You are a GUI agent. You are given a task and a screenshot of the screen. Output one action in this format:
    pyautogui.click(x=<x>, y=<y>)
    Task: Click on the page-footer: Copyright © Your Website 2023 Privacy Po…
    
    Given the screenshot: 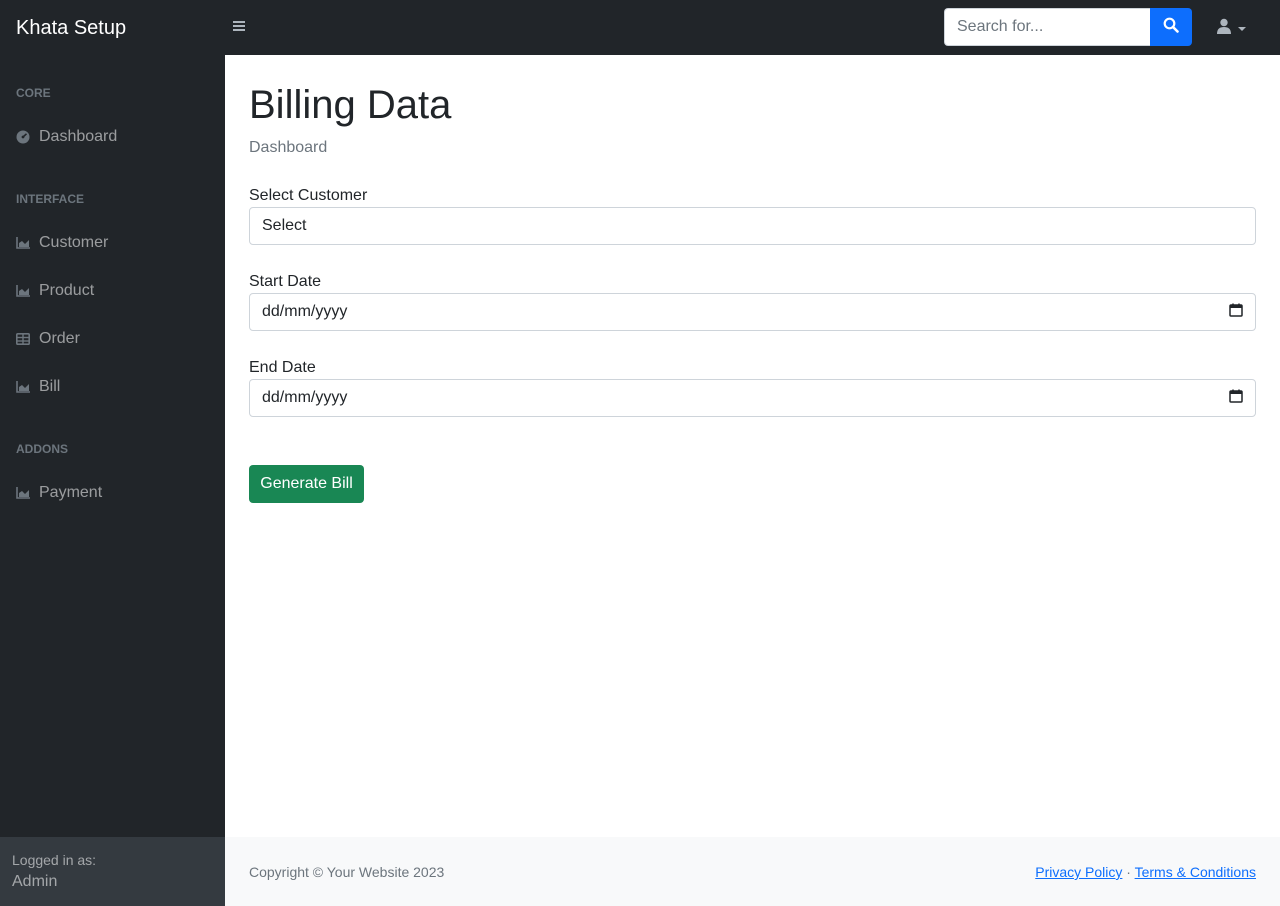 What is the action you would take?
    pyautogui.click(x=752, y=871)
    